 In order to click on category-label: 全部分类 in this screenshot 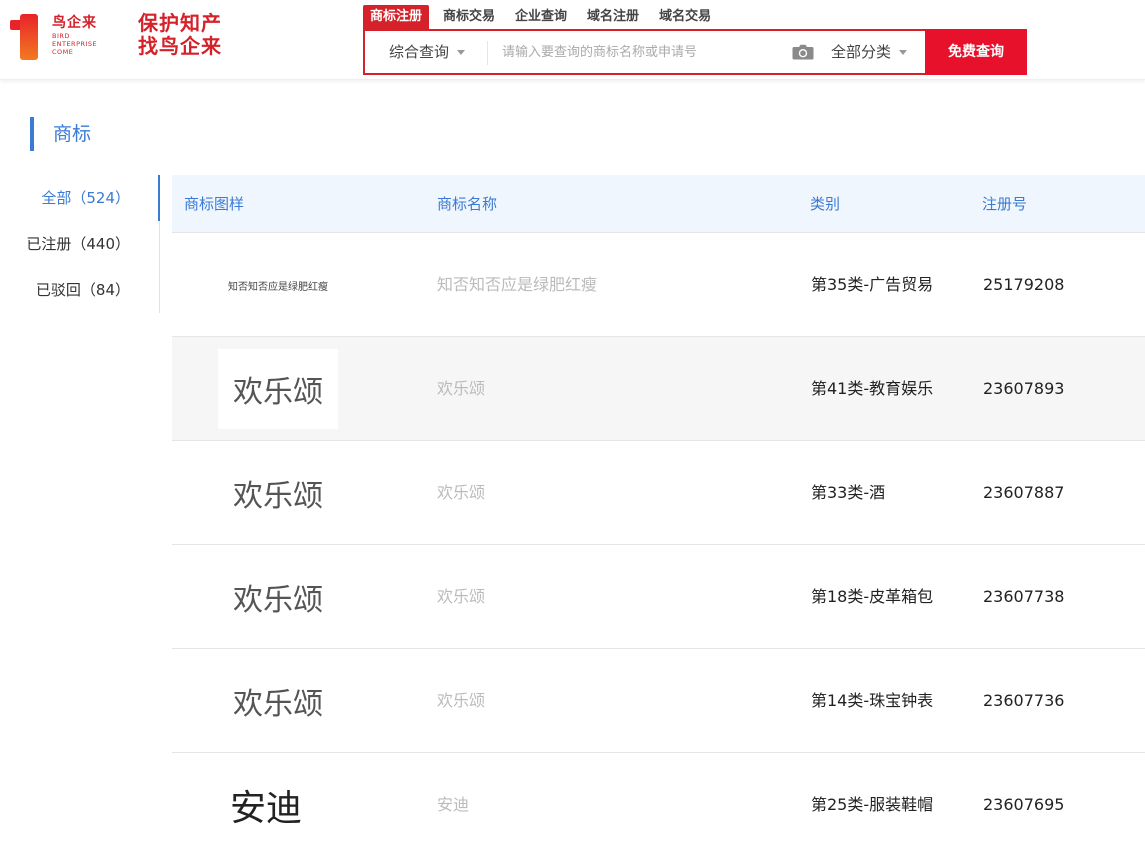, I will do `click(861, 52)`.